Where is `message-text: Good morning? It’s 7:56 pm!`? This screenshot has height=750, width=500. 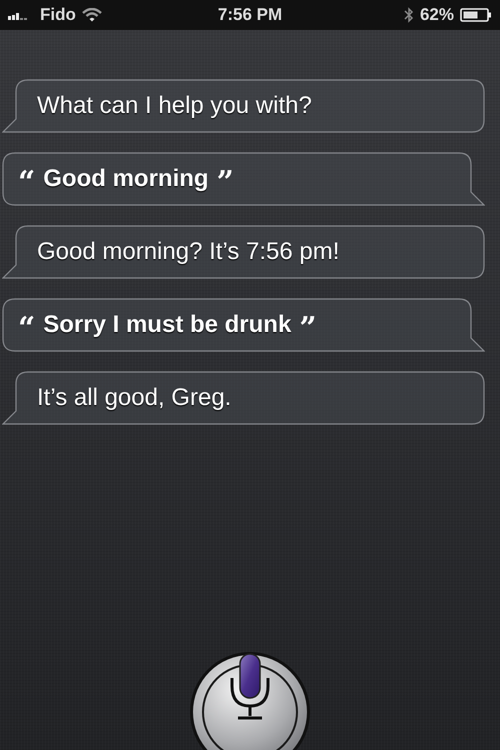
message-text: Good morning? It’s 7:56 pm! is located at coordinates (188, 252).